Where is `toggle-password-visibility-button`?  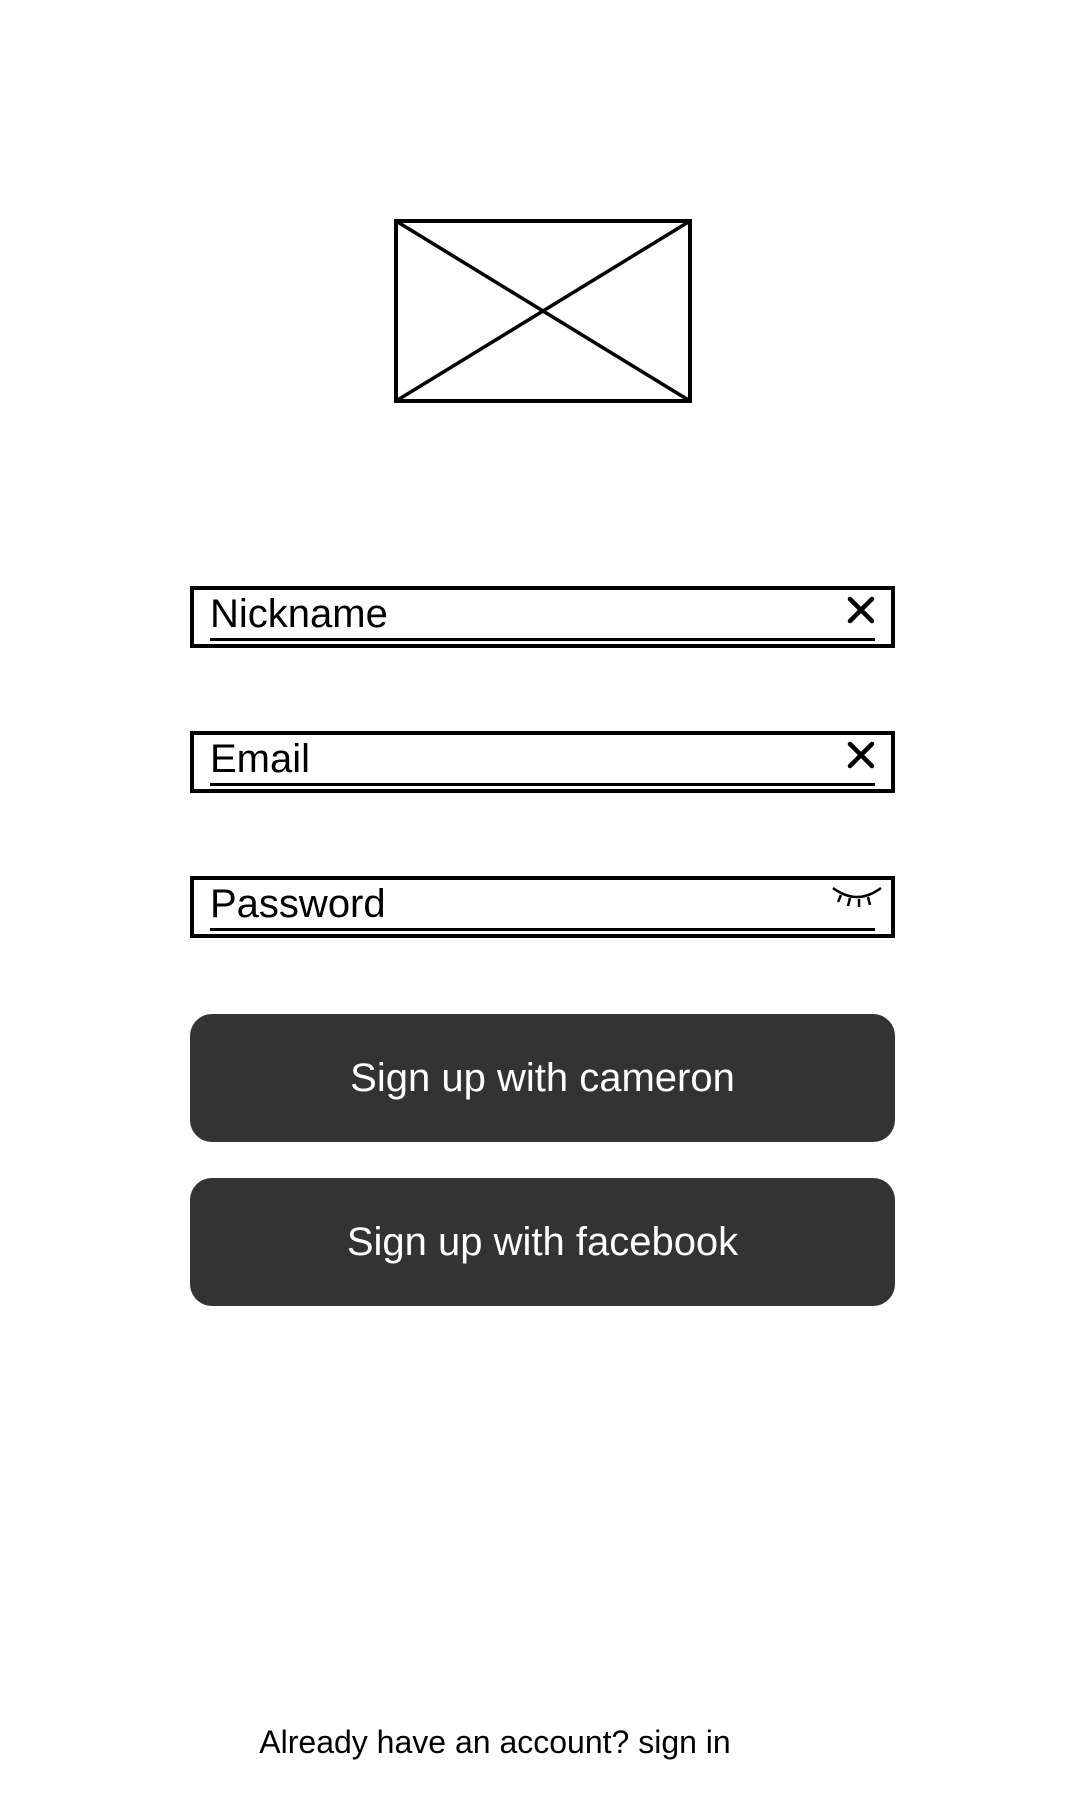
toggle-password-visibility-button is located at coordinates (857, 898).